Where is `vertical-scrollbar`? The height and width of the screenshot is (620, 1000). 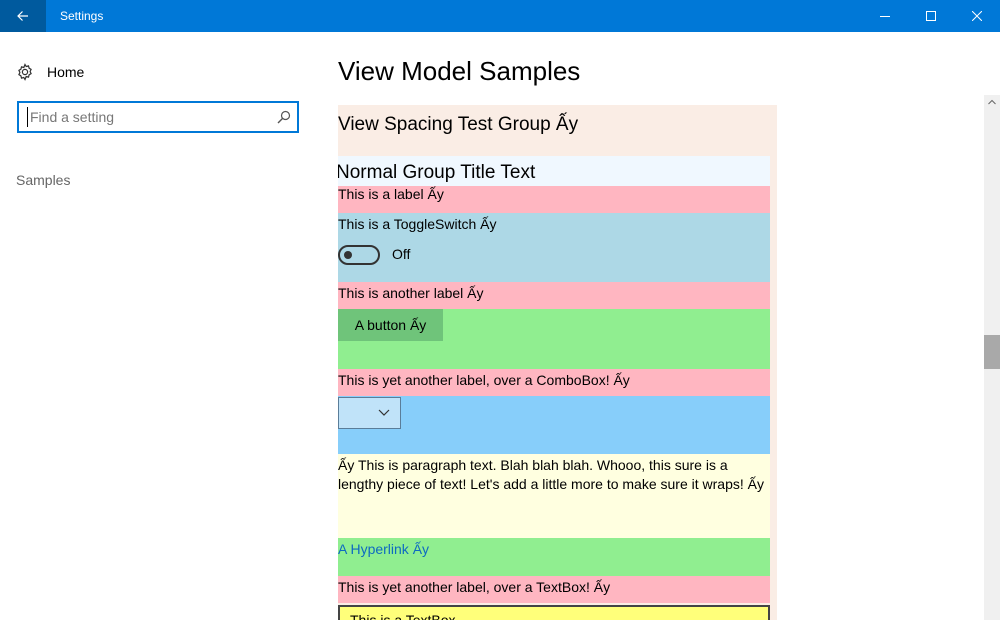
vertical-scrollbar is located at coordinates (992, 357).